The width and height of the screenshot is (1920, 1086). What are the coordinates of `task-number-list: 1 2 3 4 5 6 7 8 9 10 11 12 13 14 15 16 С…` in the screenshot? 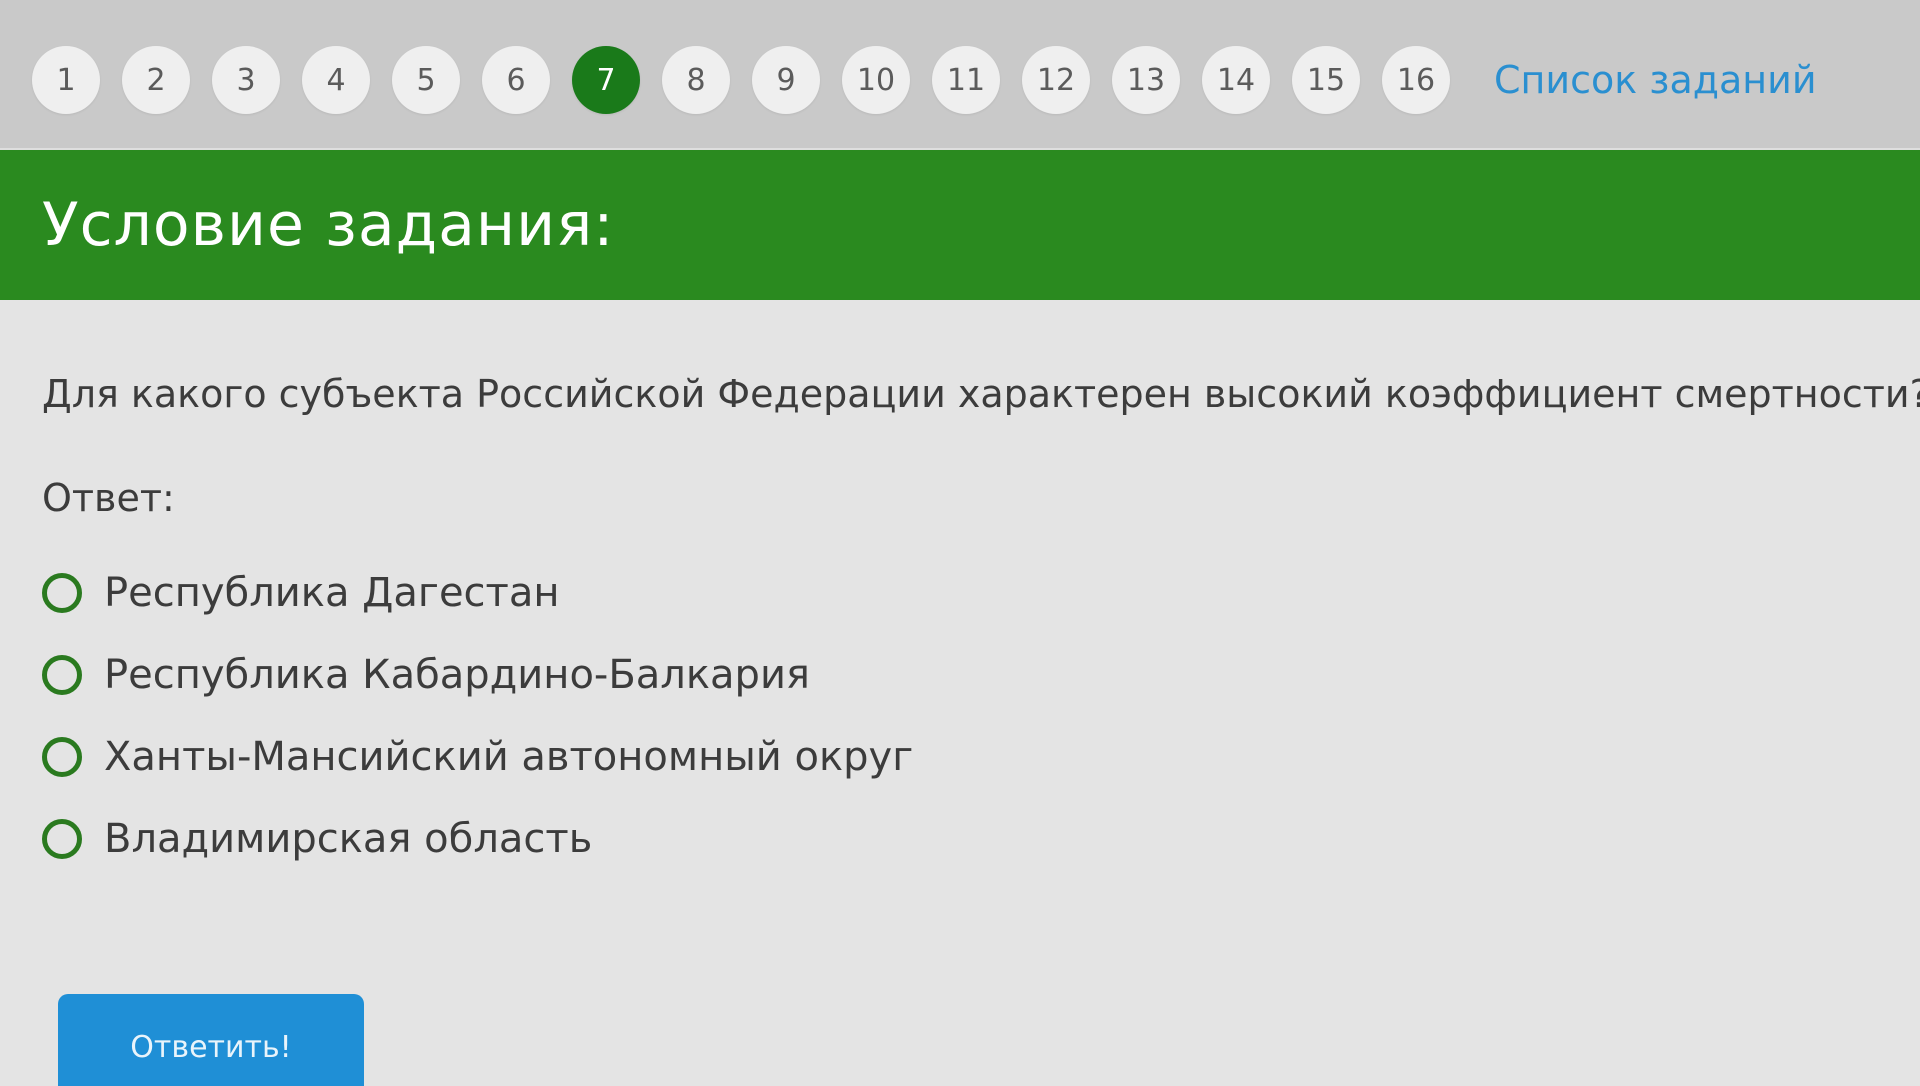 It's located at (924, 80).